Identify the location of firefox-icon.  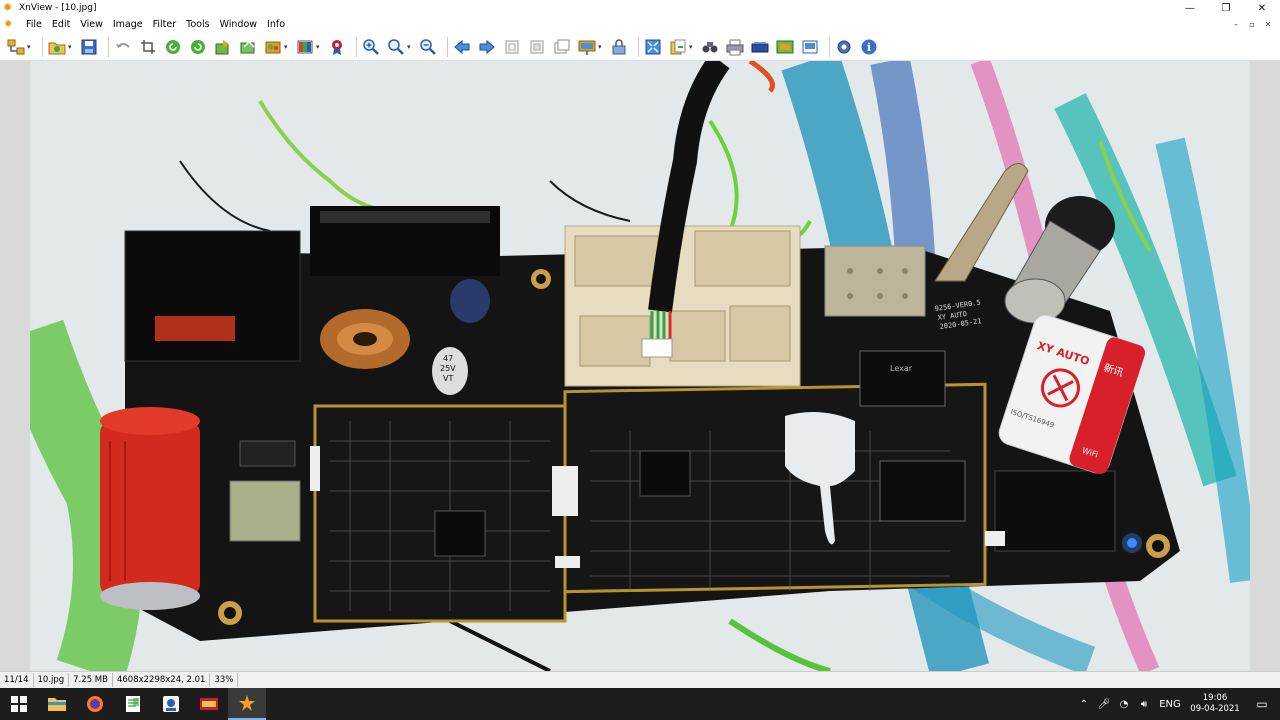
(95, 704).